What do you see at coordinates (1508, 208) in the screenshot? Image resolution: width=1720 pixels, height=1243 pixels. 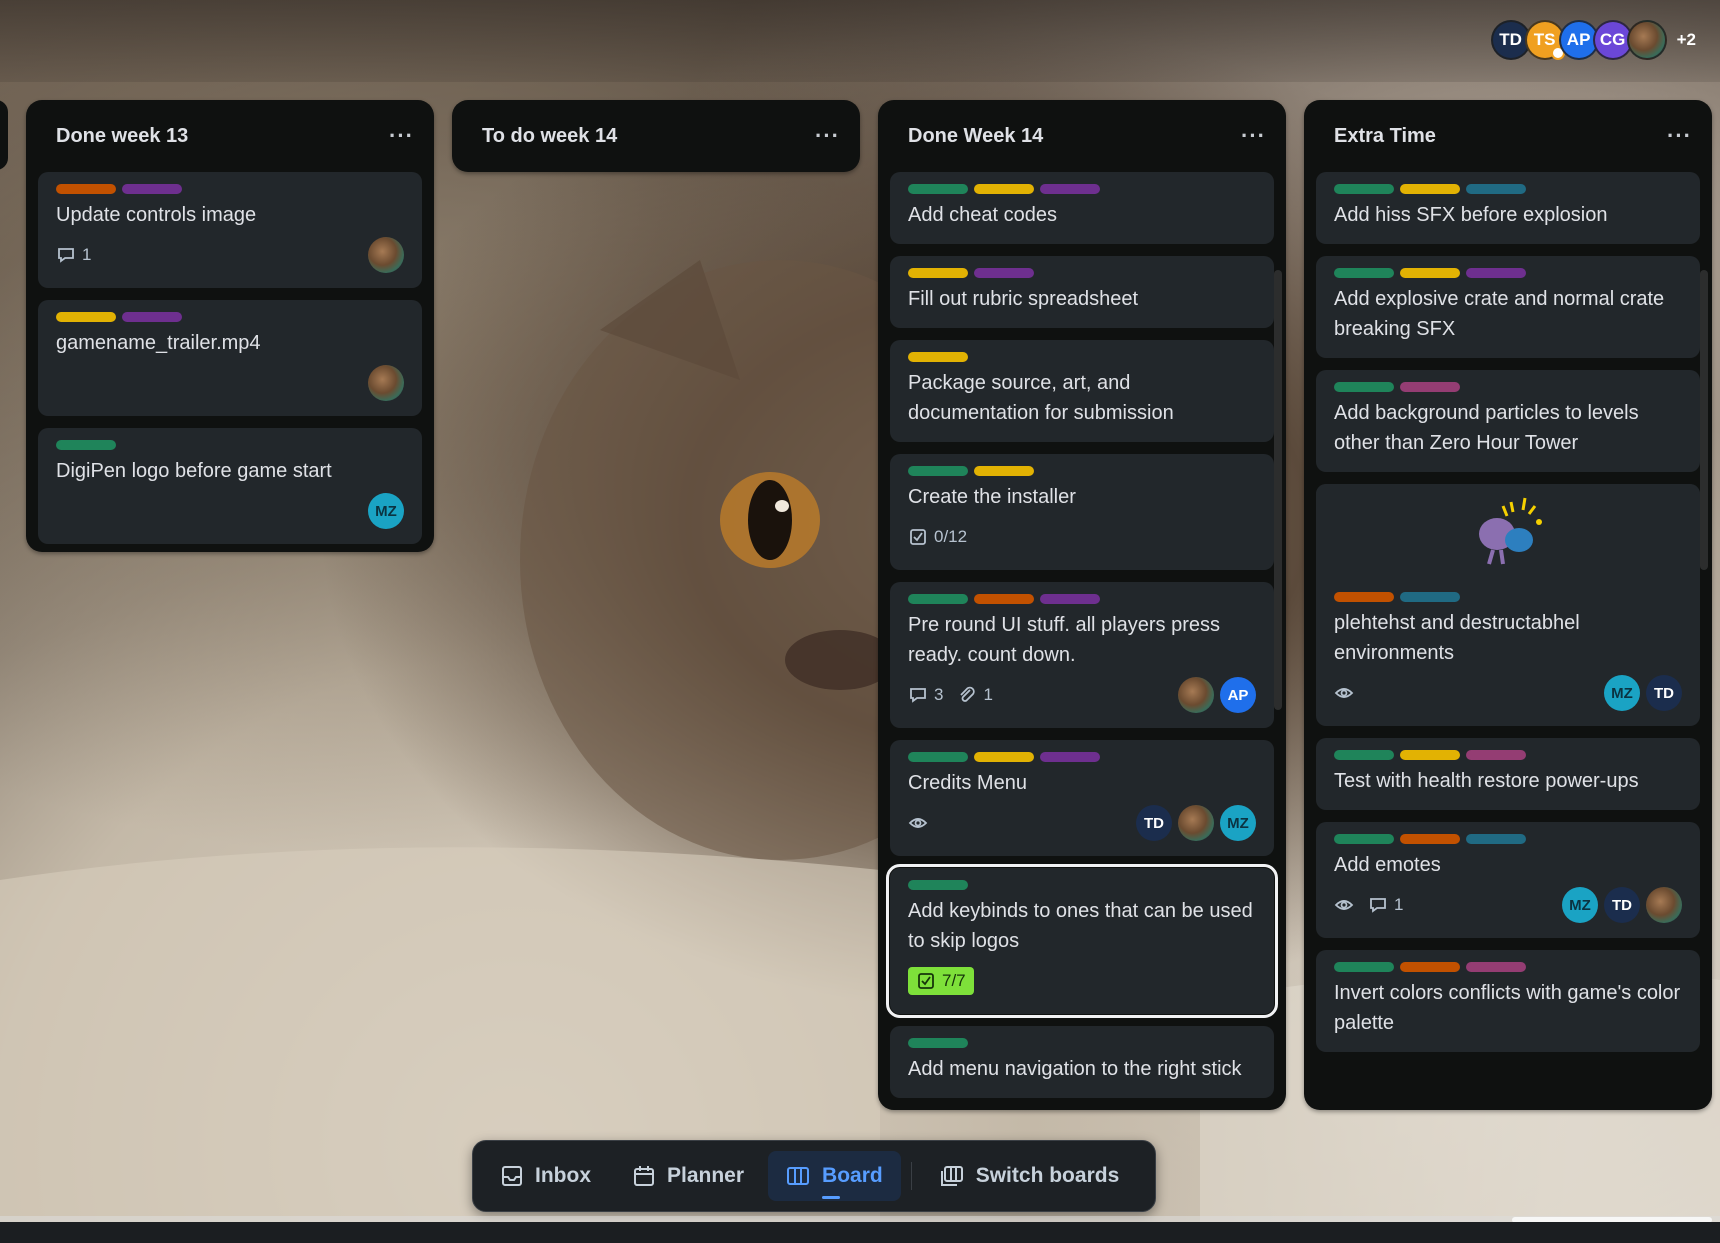 I see `card: Add hiss SFX before explosion` at bounding box center [1508, 208].